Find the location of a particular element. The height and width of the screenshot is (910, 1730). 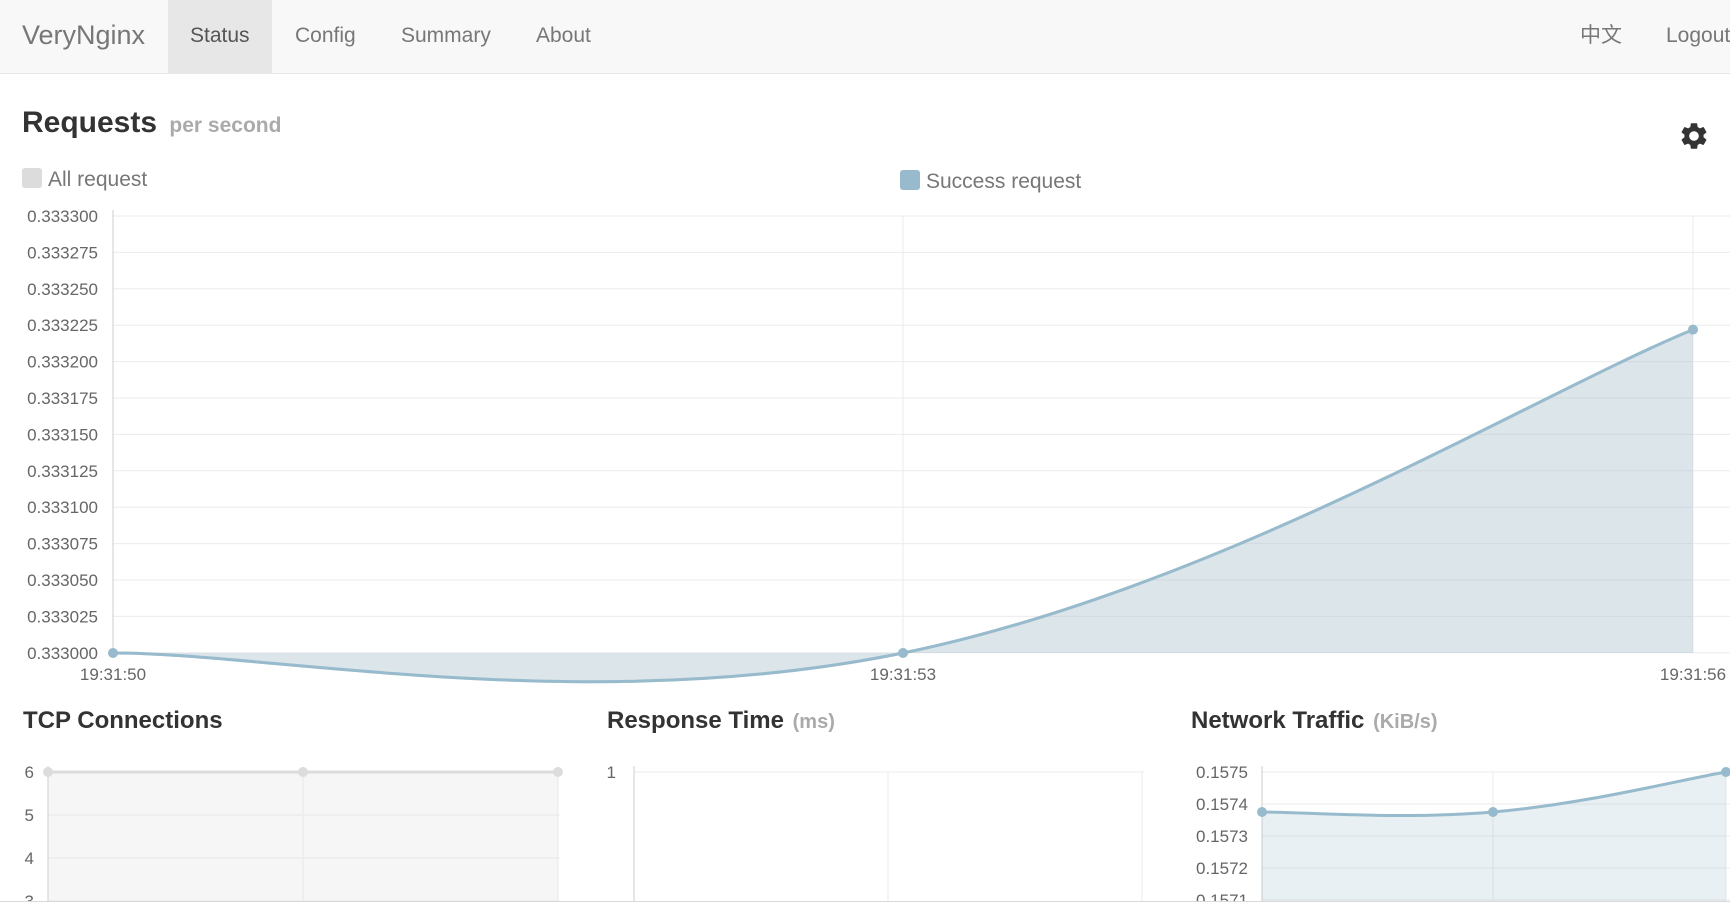

network-unit: (KiB/s) is located at coordinates (1405, 722).